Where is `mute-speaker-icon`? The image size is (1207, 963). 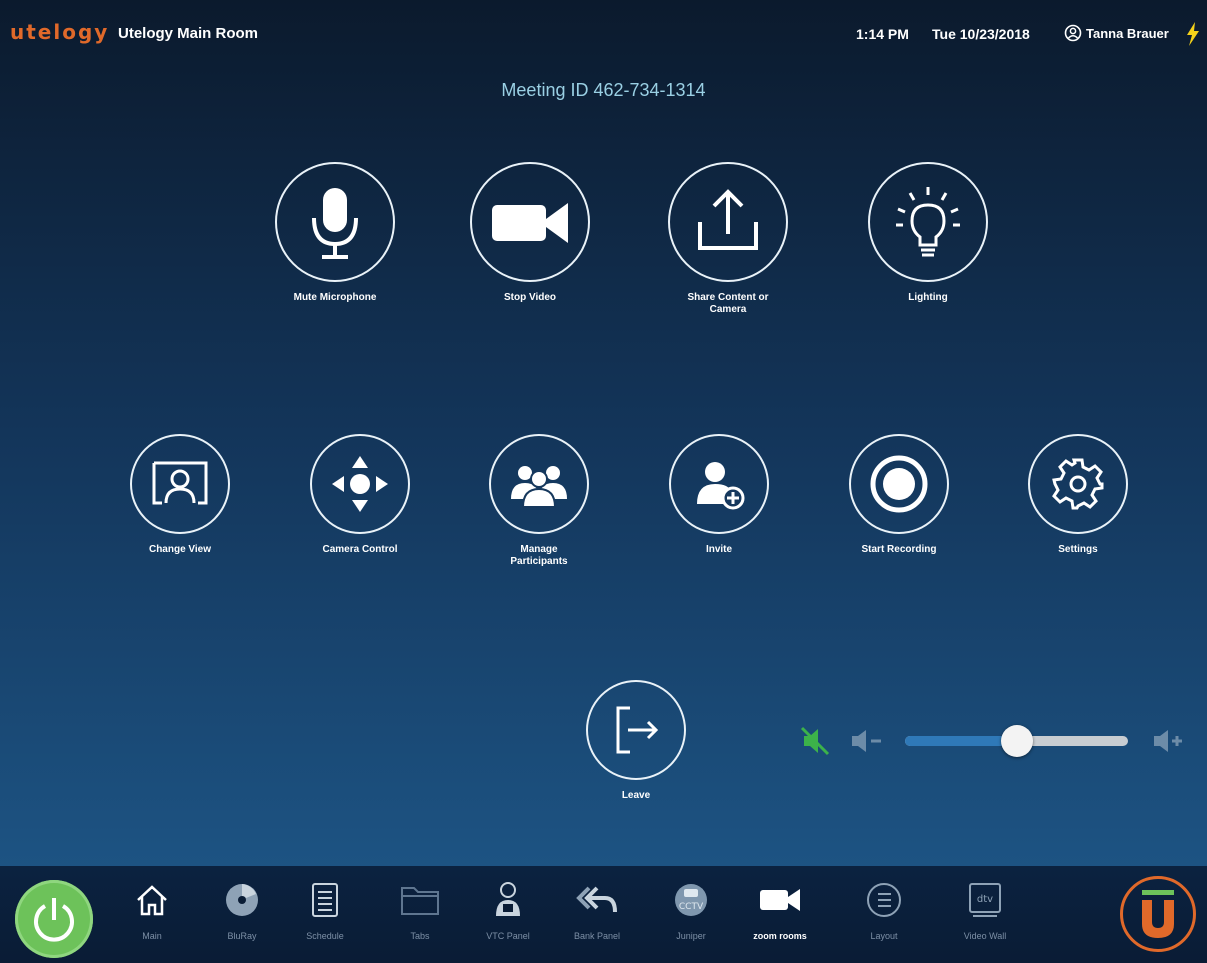 mute-speaker-icon is located at coordinates (815, 741).